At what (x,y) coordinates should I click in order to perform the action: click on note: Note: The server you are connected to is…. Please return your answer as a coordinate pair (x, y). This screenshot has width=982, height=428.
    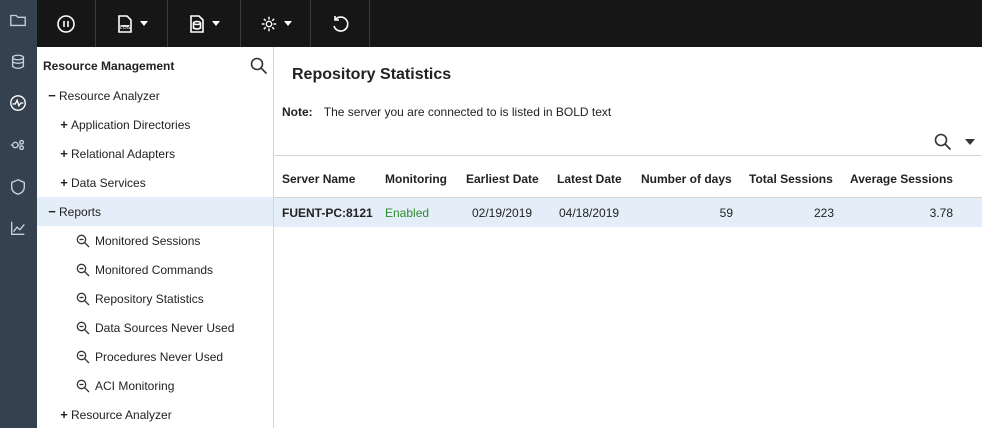
    Looking at the image, I should click on (446, 112).